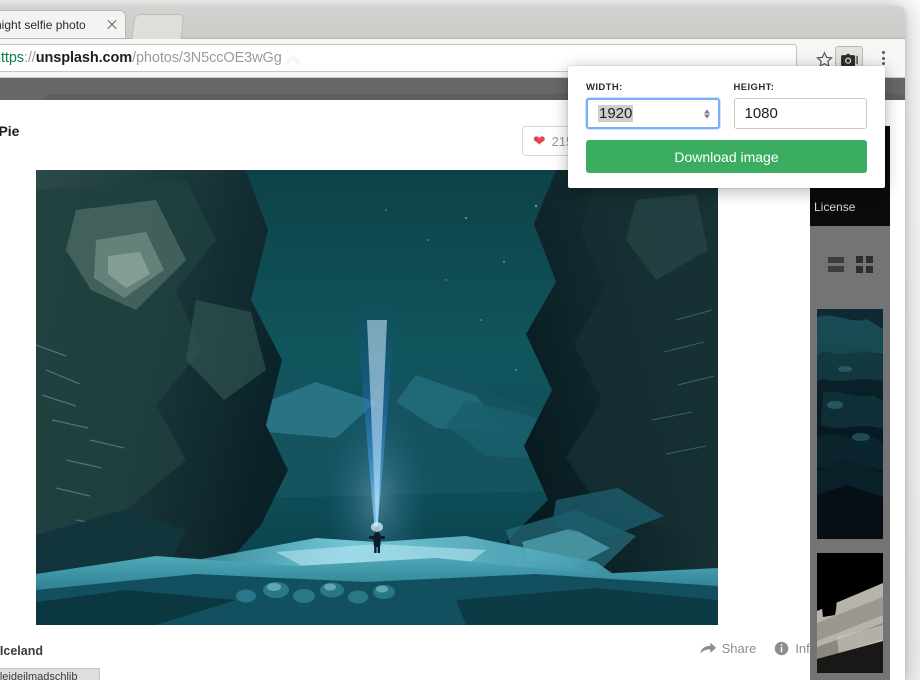 This screenshot has width=920, height=680. What do you see at coordinates (539, 141) in the screenshot?
I see `heart-icon: ❤` at bounding box center [539, 141].